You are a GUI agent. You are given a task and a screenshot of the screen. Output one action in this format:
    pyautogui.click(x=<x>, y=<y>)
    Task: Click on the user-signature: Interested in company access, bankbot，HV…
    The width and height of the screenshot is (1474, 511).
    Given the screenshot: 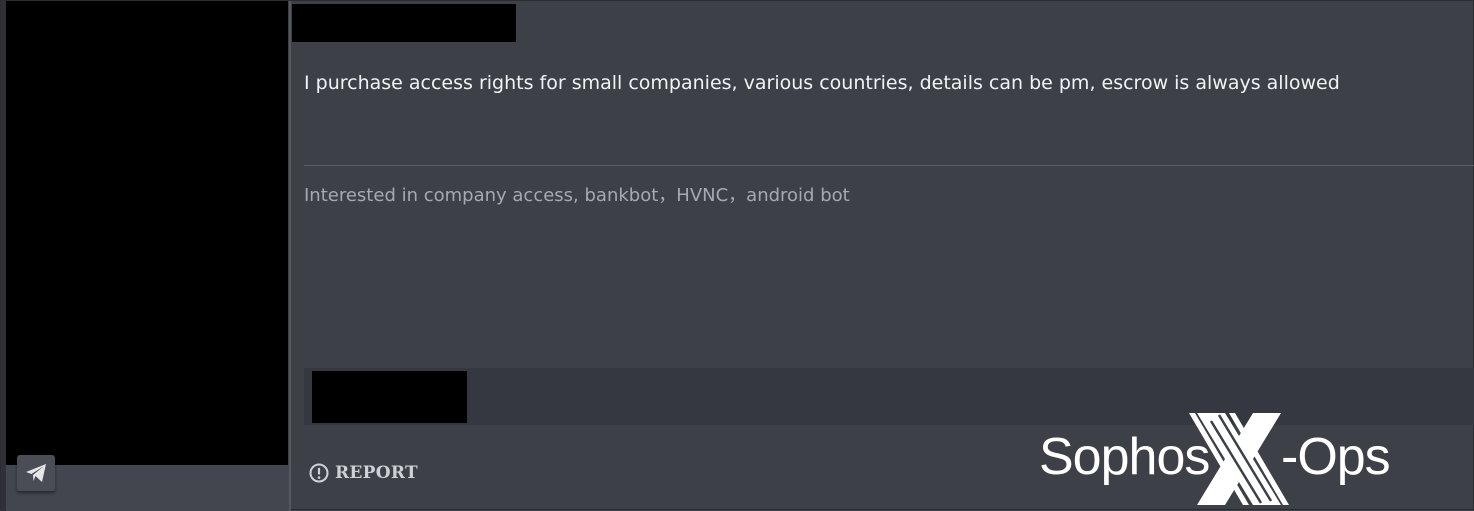 What is the action you would take?
    pyautogui.click(x=577, y=195)
    